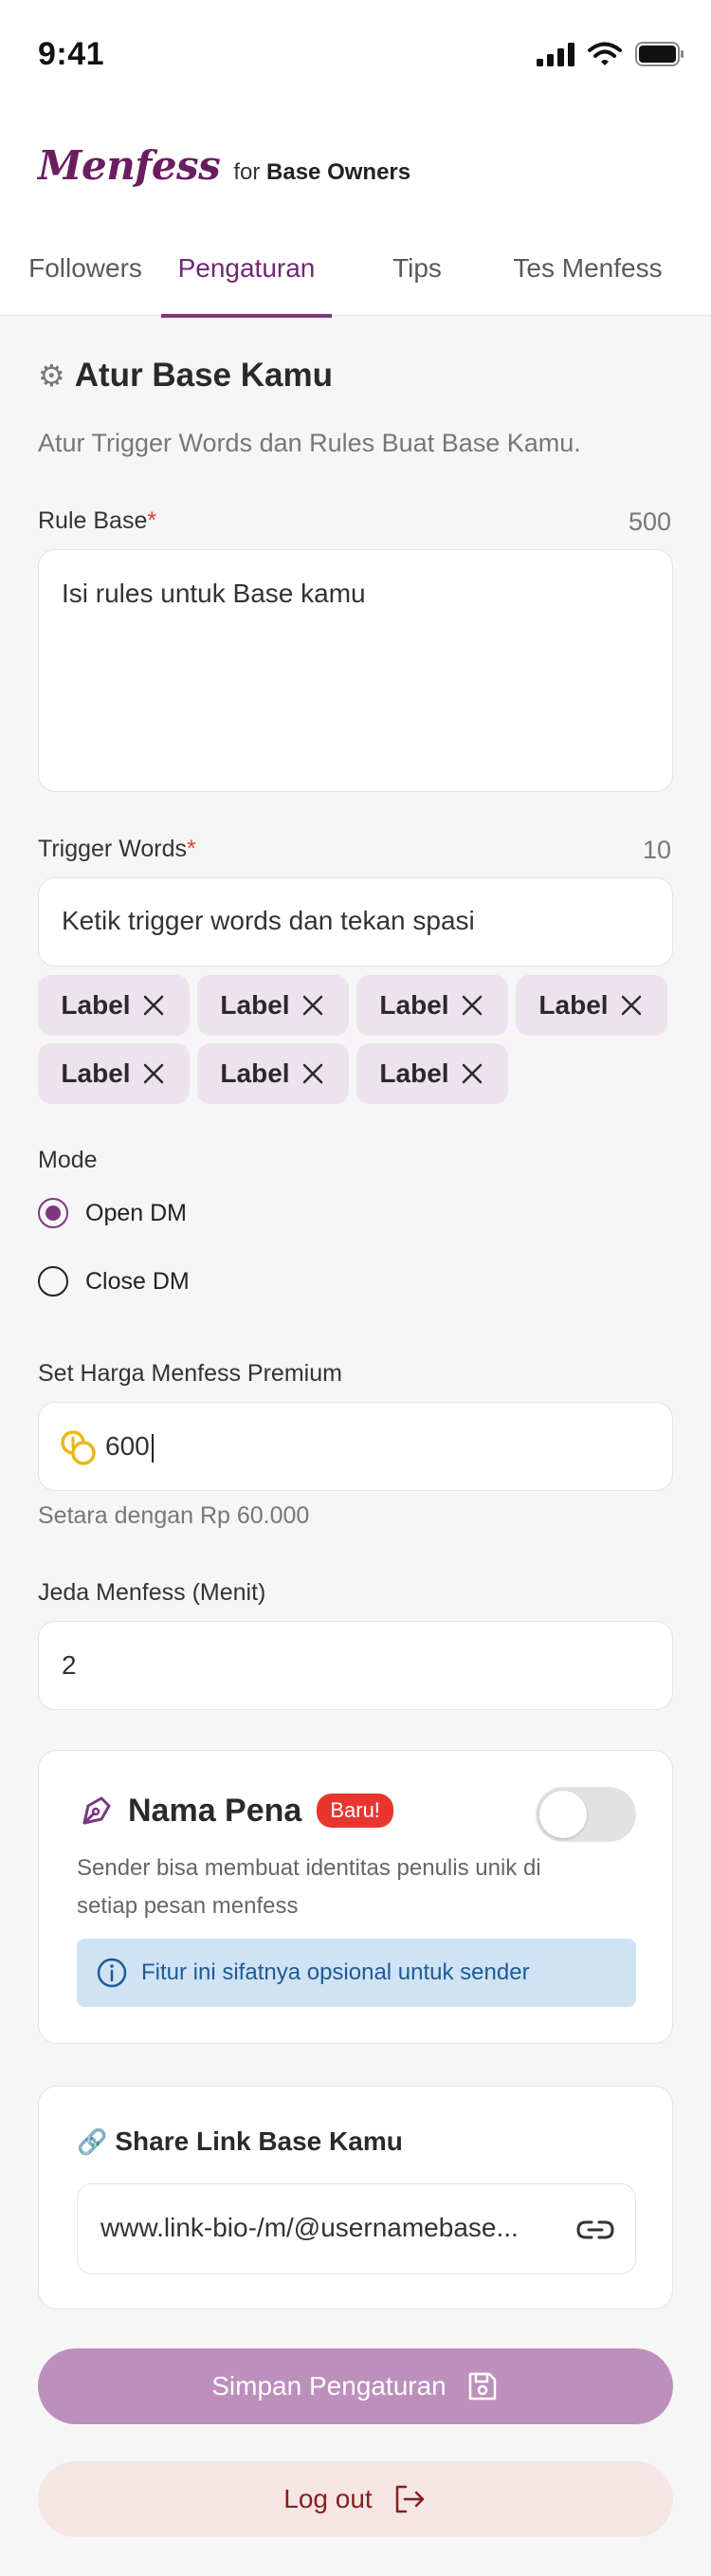 This screenshot has width=711, height=2576. I want to click on gear-icon: ⚙, so click(51, 376).